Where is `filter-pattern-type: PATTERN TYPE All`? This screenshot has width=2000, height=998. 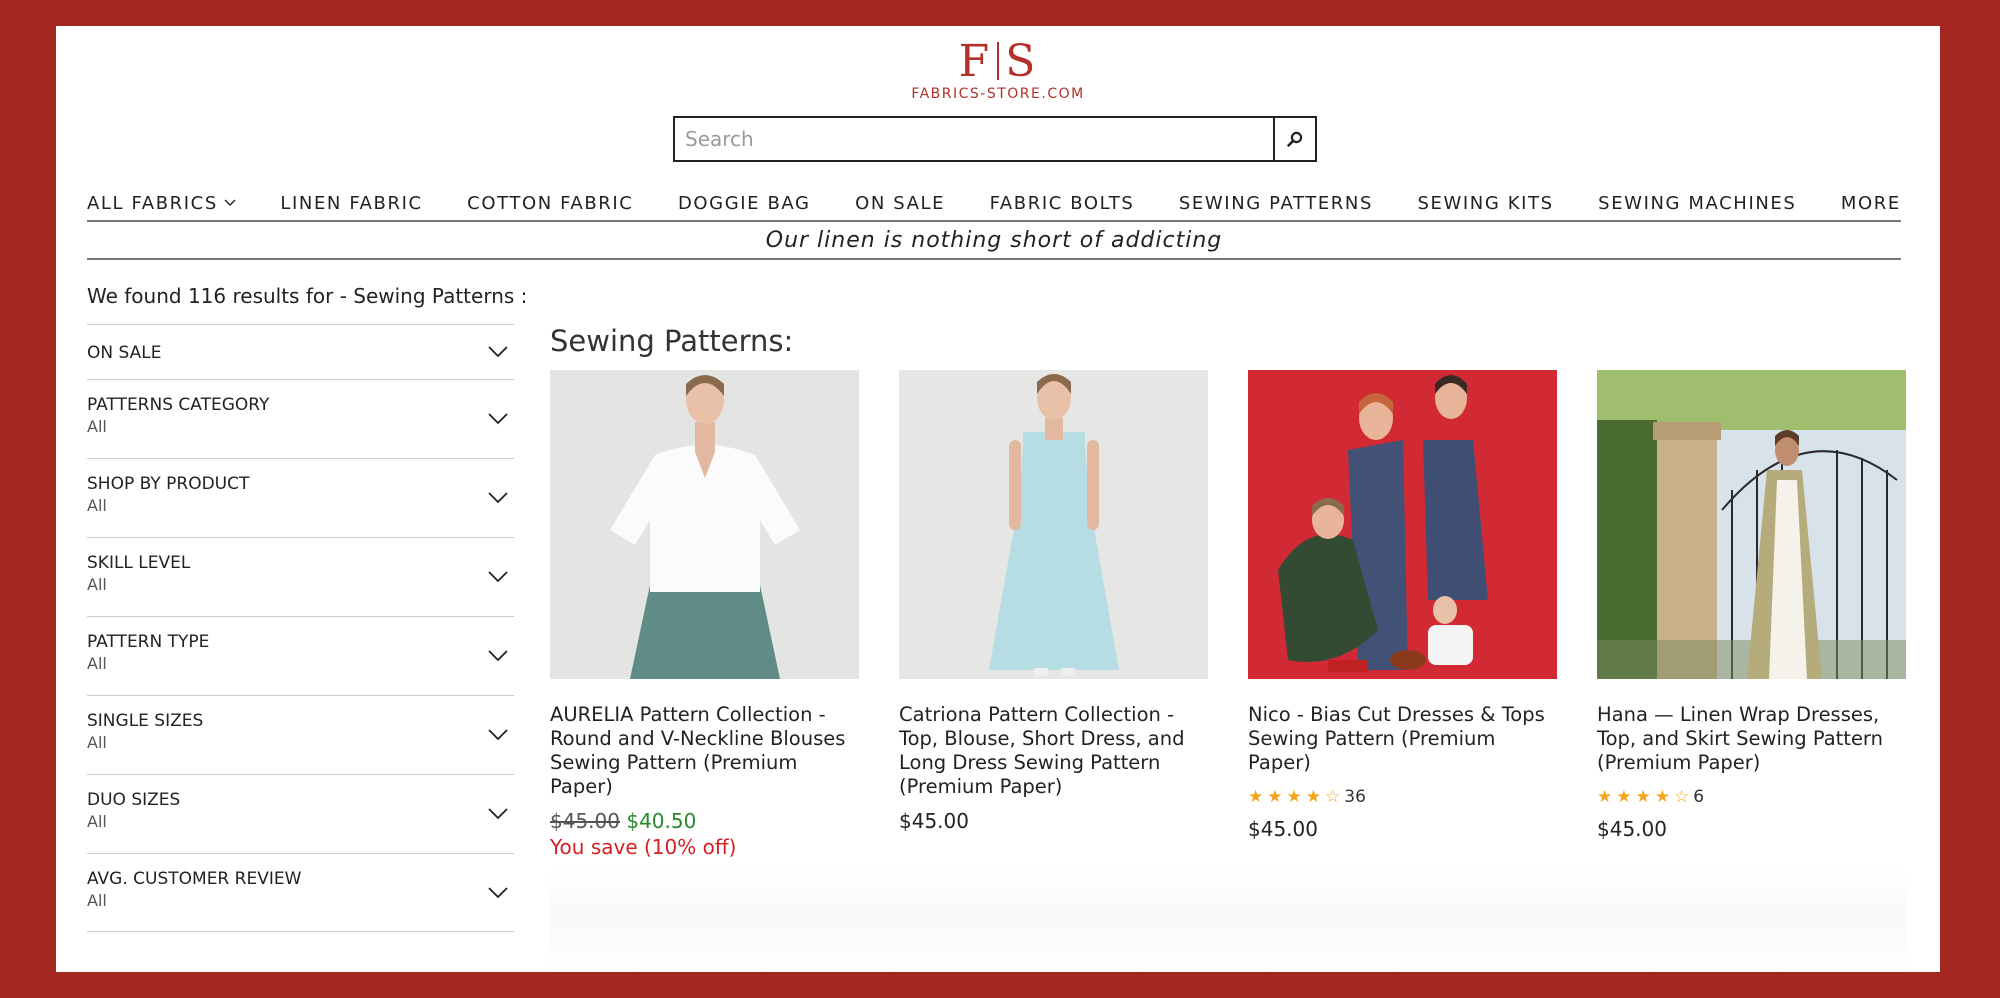 filter-pattern-type: PATTERN TYPE All is located at coordinates (300, 655).